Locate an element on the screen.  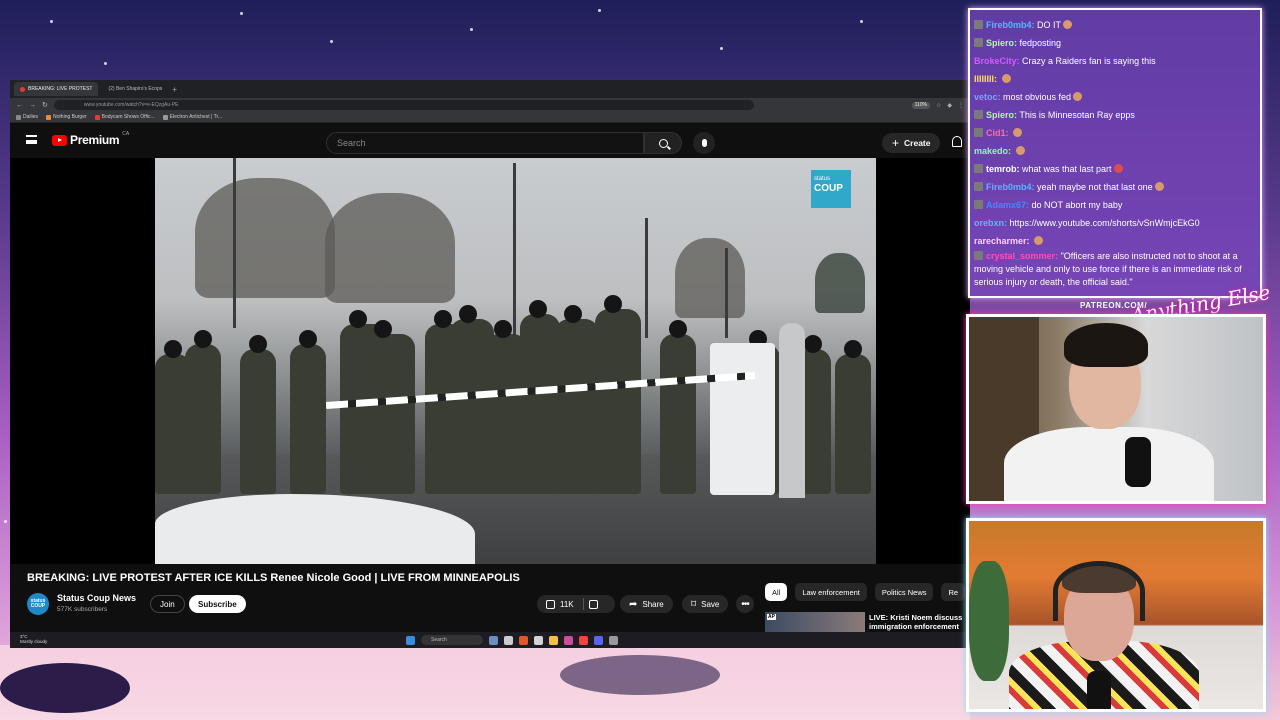
chat-message: Cid1: is located at coordinates (1115, 133).